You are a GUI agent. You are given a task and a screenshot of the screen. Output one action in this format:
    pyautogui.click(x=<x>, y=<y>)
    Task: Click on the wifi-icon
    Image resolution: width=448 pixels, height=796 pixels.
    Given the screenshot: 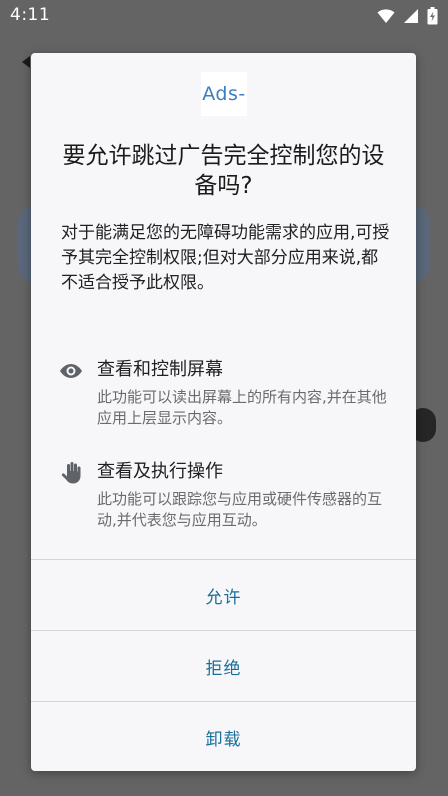 What is the action you would take?
    pyautogui.click(x=386, y=16)
    